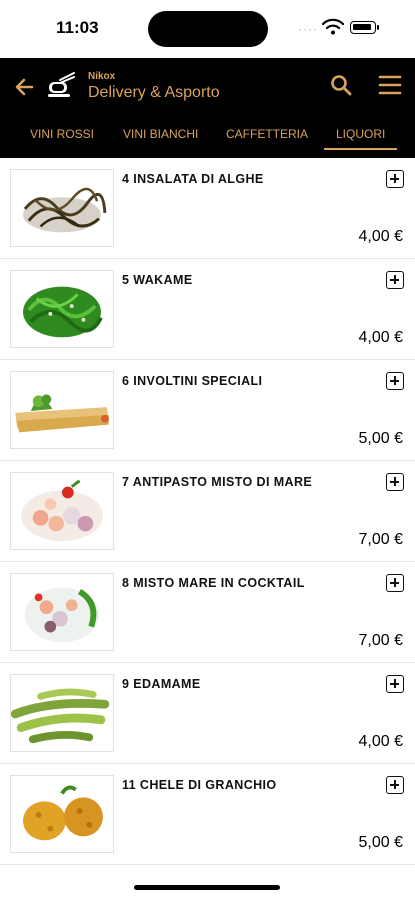 The height and width of the screenshot is (900, 415). I want to click on status-time: 11:03, so click(77, 27).